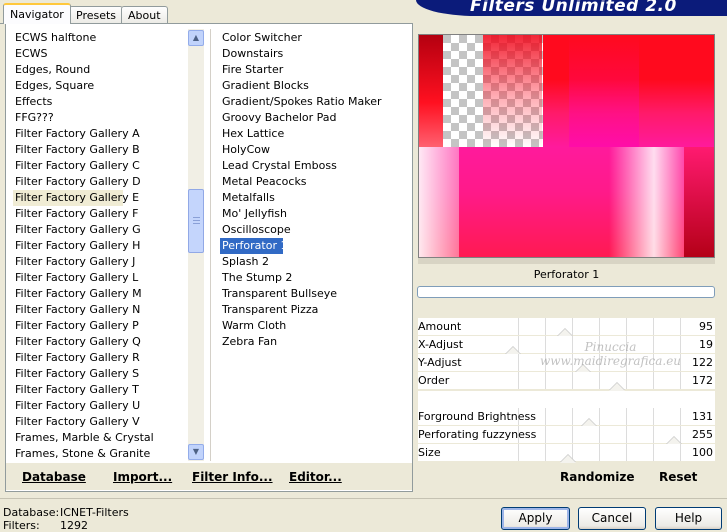 This screenshot has height=532, width=727. What do you see at coordinates (76, 150) in the screenshot?
I see `category-item: Filter Factory Gallery B` at bounding box center [76, 150].